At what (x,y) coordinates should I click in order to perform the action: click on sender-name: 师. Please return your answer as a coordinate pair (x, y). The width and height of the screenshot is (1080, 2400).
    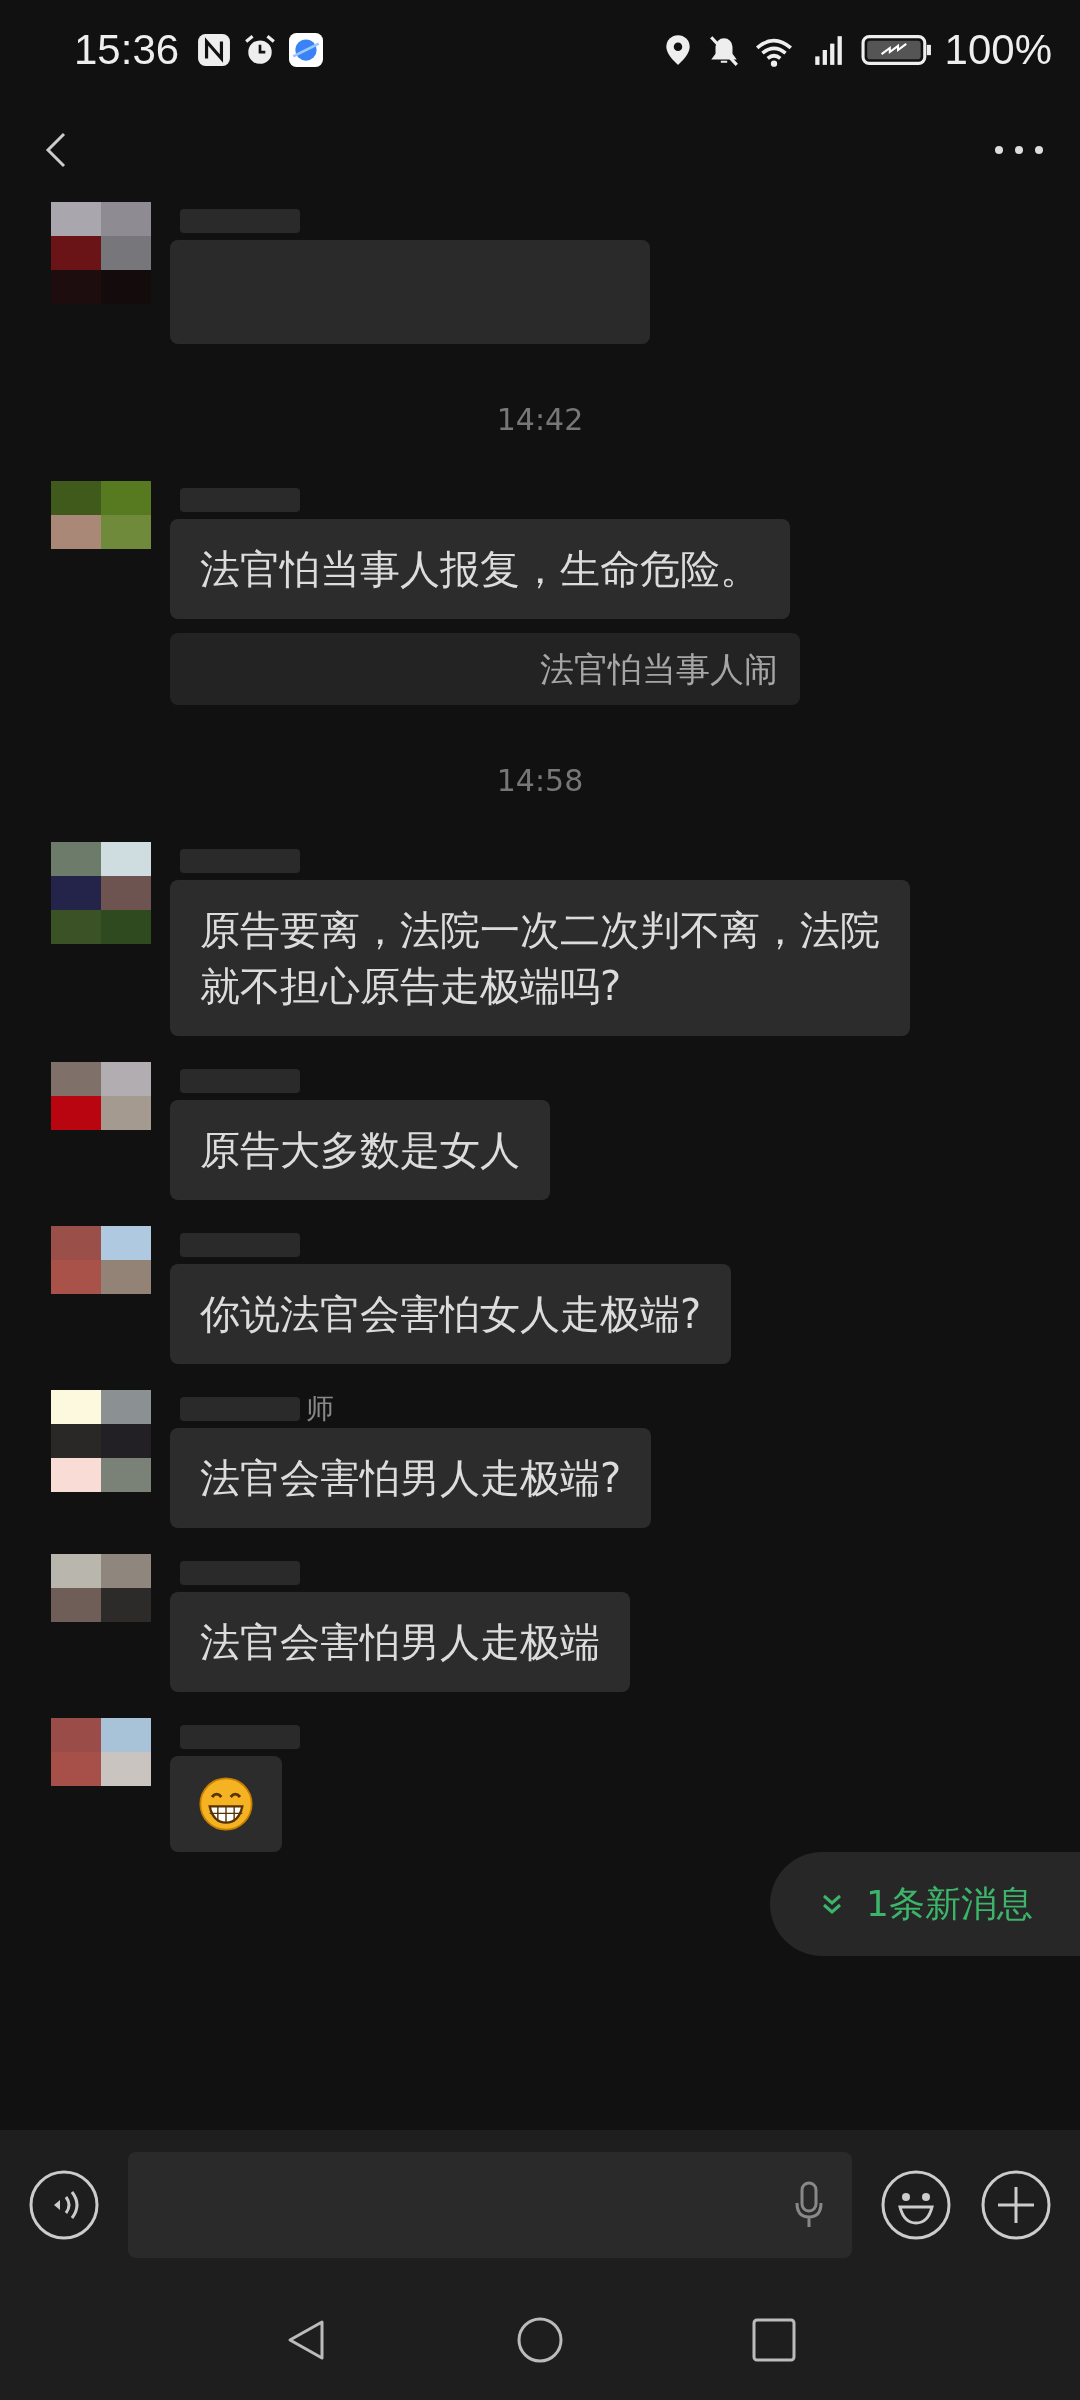
    Looking at the image, I should click on (320, 1409).